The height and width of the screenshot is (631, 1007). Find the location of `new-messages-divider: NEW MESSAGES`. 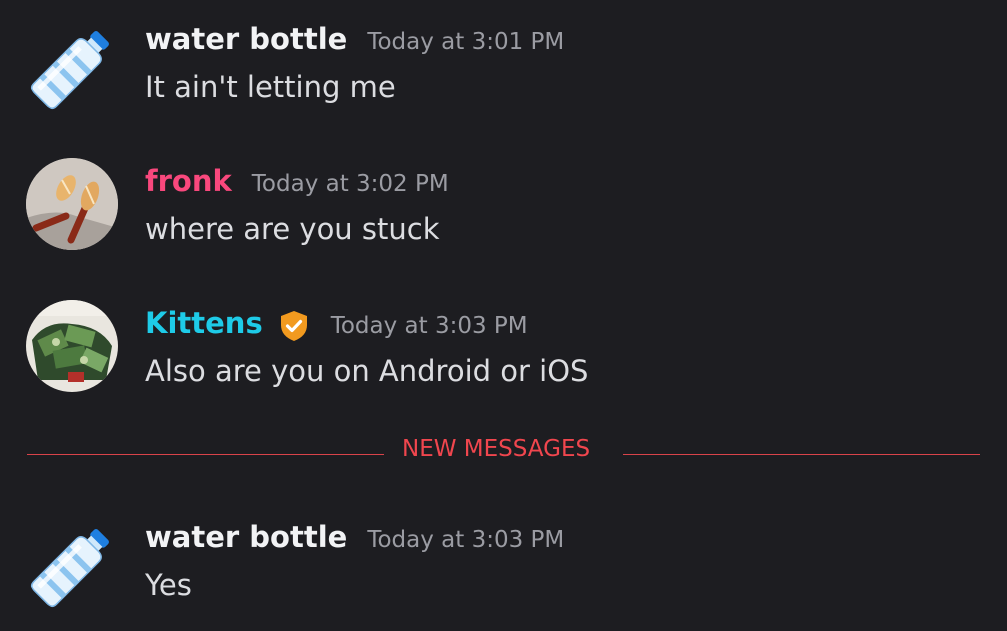

new-messages-divider: NEW MESSAGES is located at coordinates (503, 454).